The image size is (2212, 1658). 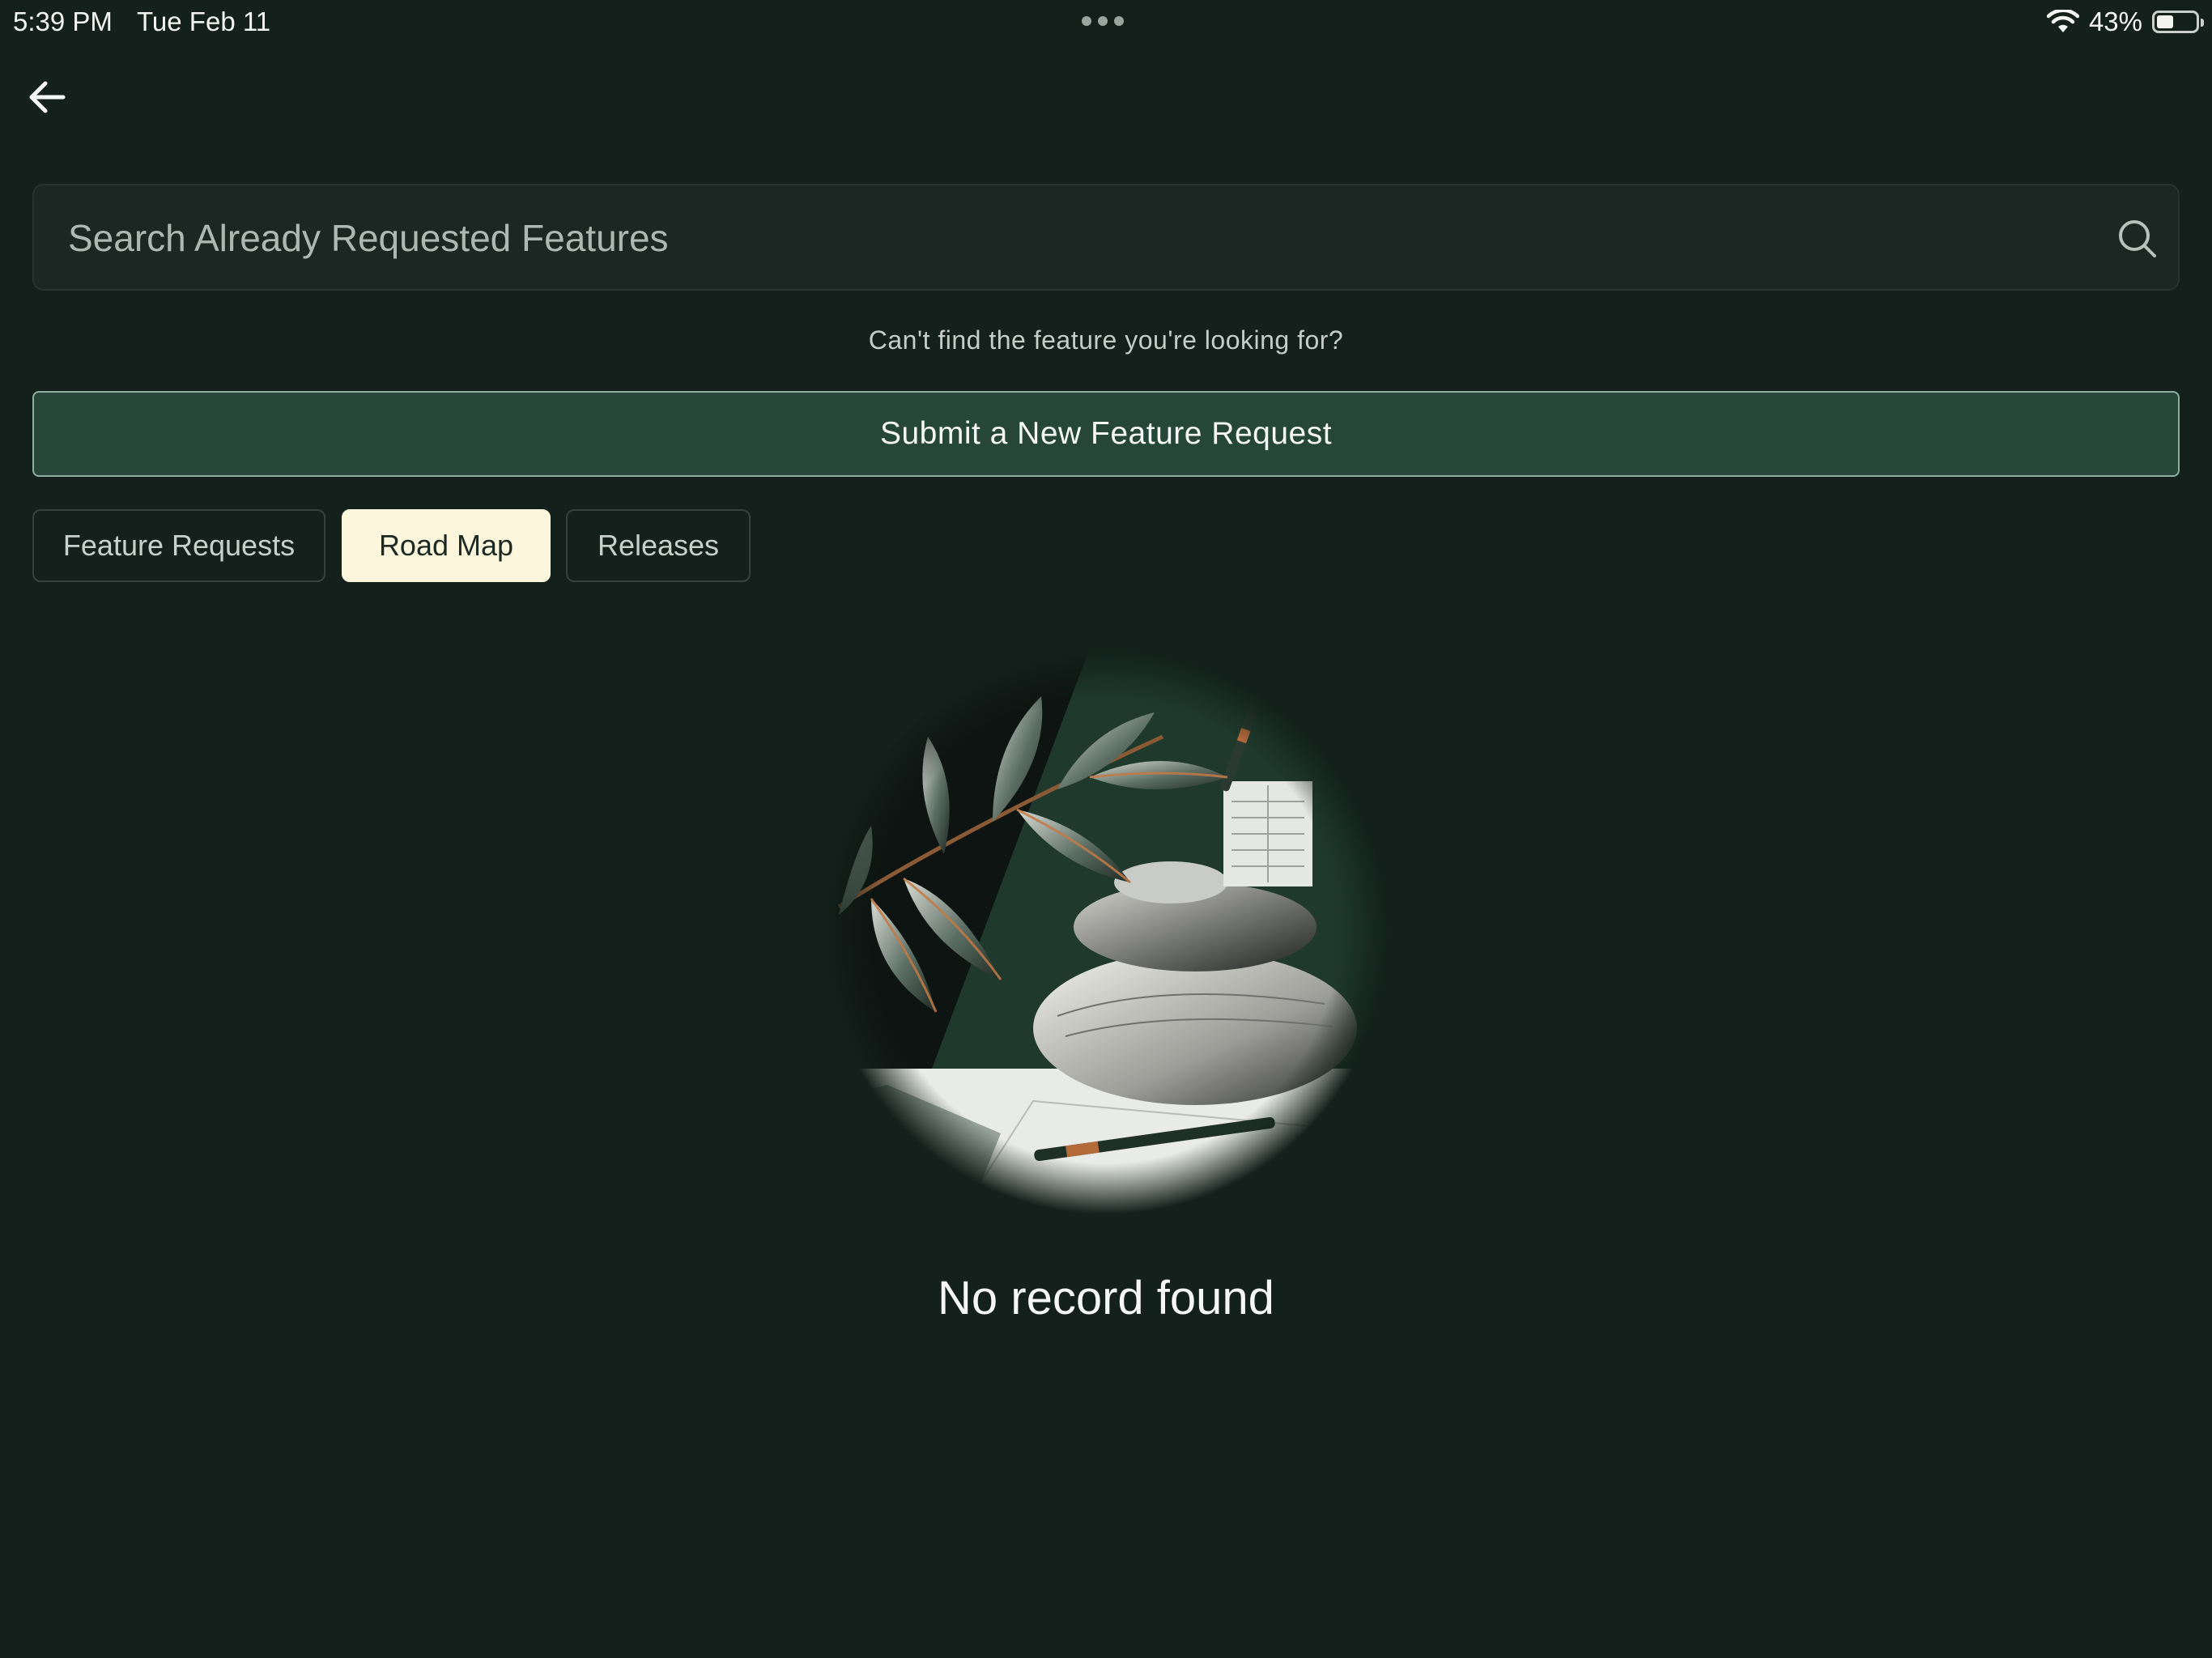 What do you see at coordinates (2178, 22) in the screenshot?
I see `battery-icon` at bounding box center [2178, 22].